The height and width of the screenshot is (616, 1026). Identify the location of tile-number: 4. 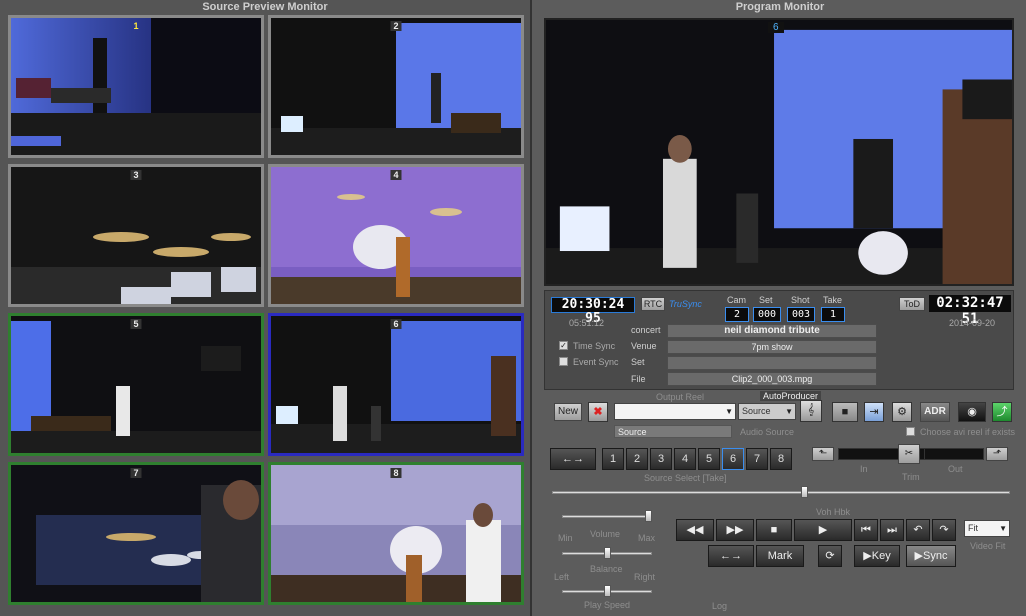
(396, 175).